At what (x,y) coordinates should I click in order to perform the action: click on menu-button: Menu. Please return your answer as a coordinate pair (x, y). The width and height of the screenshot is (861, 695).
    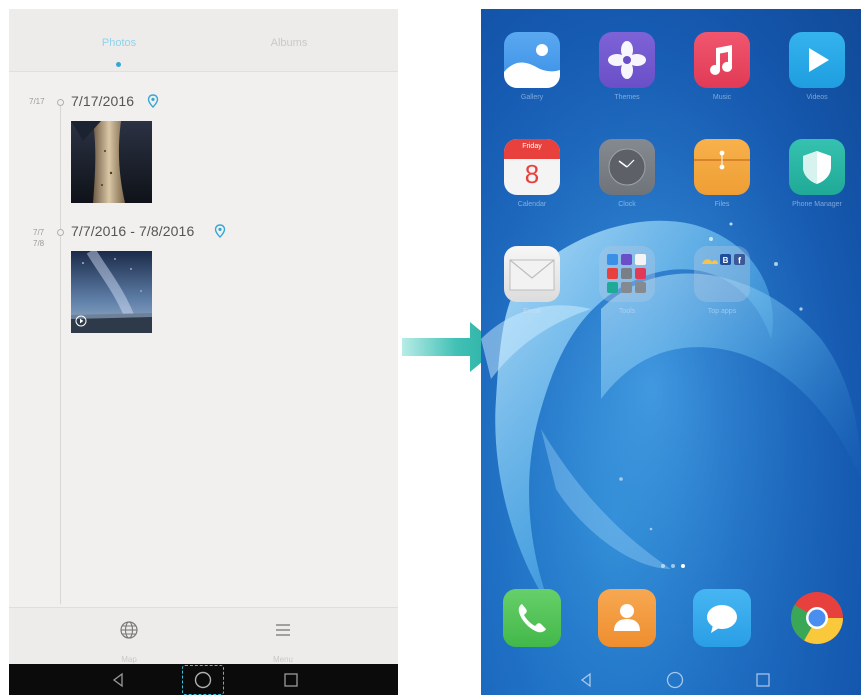
    Looking at the image, I should click on (283, 642).